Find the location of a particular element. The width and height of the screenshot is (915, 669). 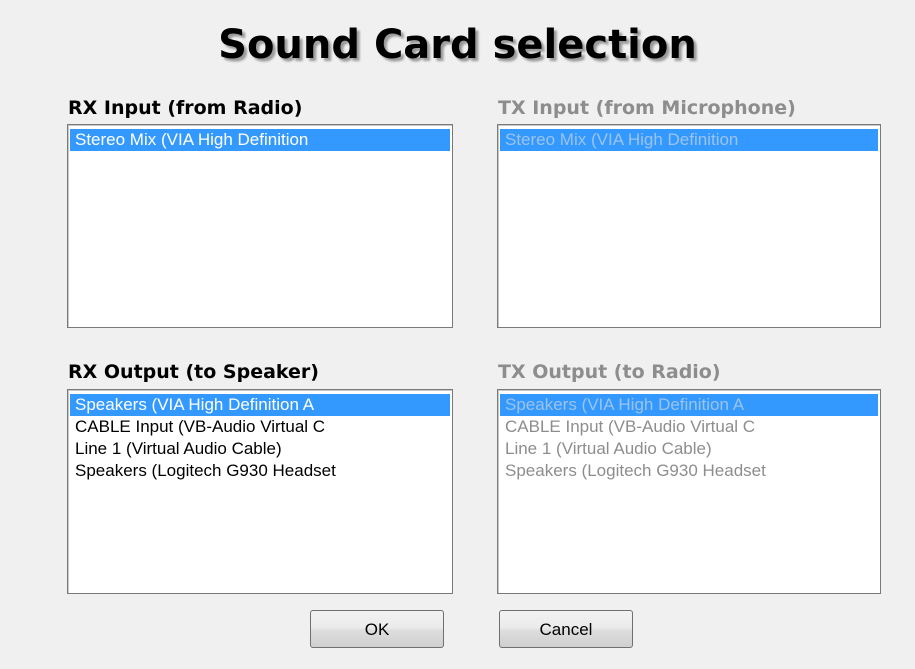

rx-output-label: RX Output (to Speaker) is located at coordinates (193, 372).